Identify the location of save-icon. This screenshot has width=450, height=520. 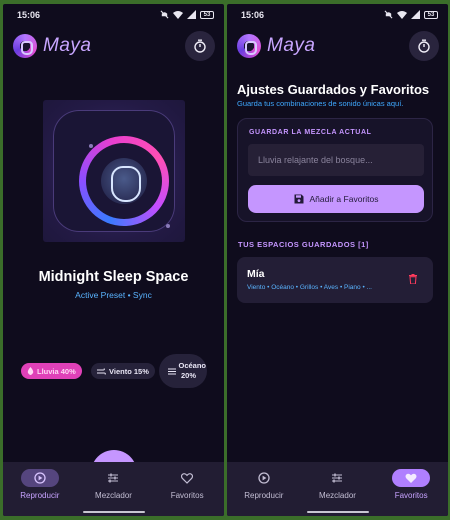
(298, 199).